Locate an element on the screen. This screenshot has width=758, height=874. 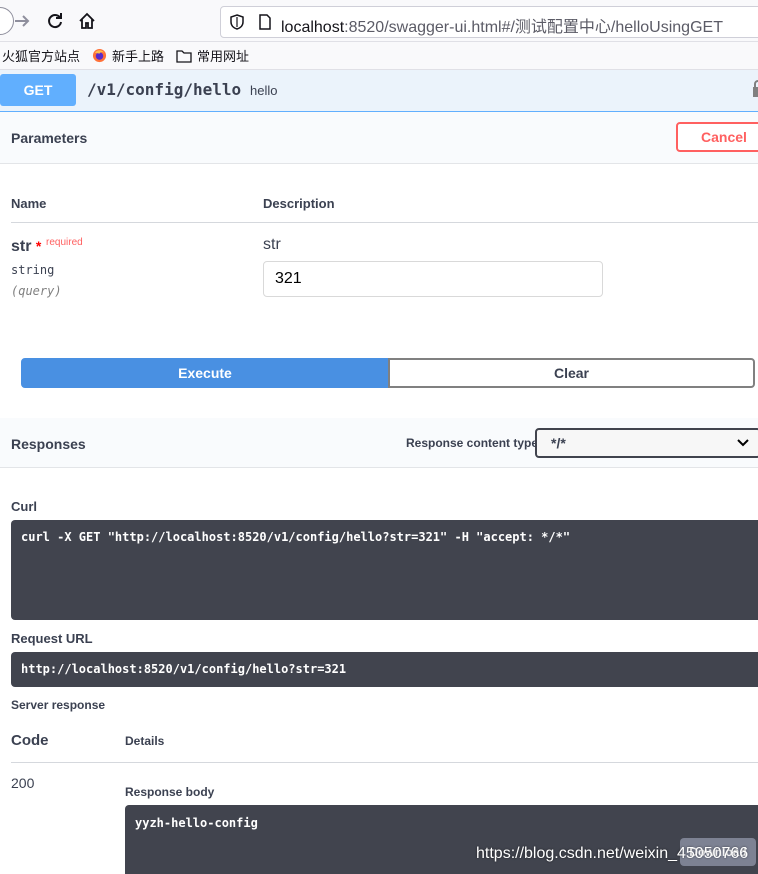
parameters-section-header: Parameters Cancel is located at coordinates (379, 138).